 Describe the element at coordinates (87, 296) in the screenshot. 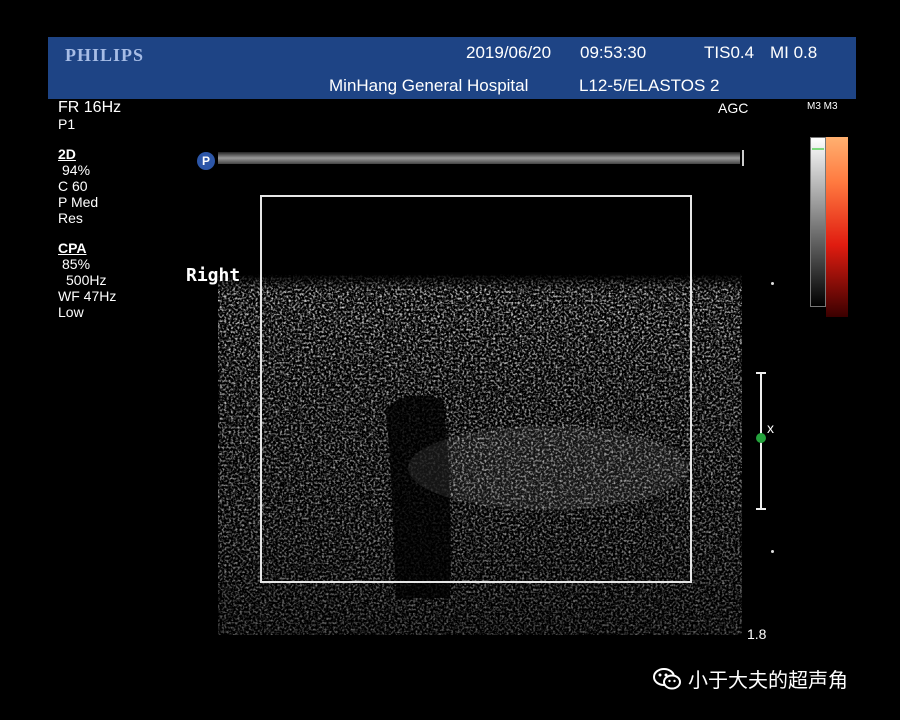

I see `mode-cpa-wall-filter: WF 47Hz` at that location.